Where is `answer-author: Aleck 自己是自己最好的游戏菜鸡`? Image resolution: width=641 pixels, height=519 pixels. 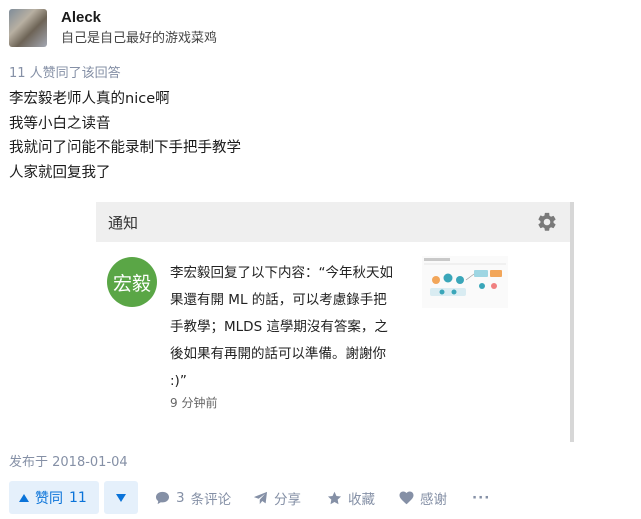 answer-author: Aleck 自己是自己最好的游戏菜鸡 is located at coordinates (113, 28).